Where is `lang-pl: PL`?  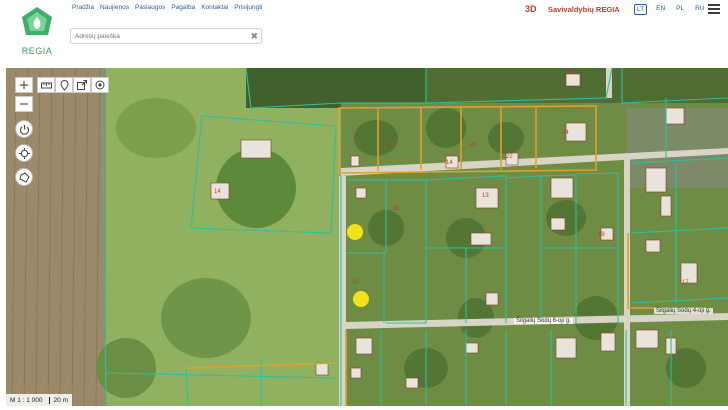 lang-pl: PL is located at coordinates (680, 9).